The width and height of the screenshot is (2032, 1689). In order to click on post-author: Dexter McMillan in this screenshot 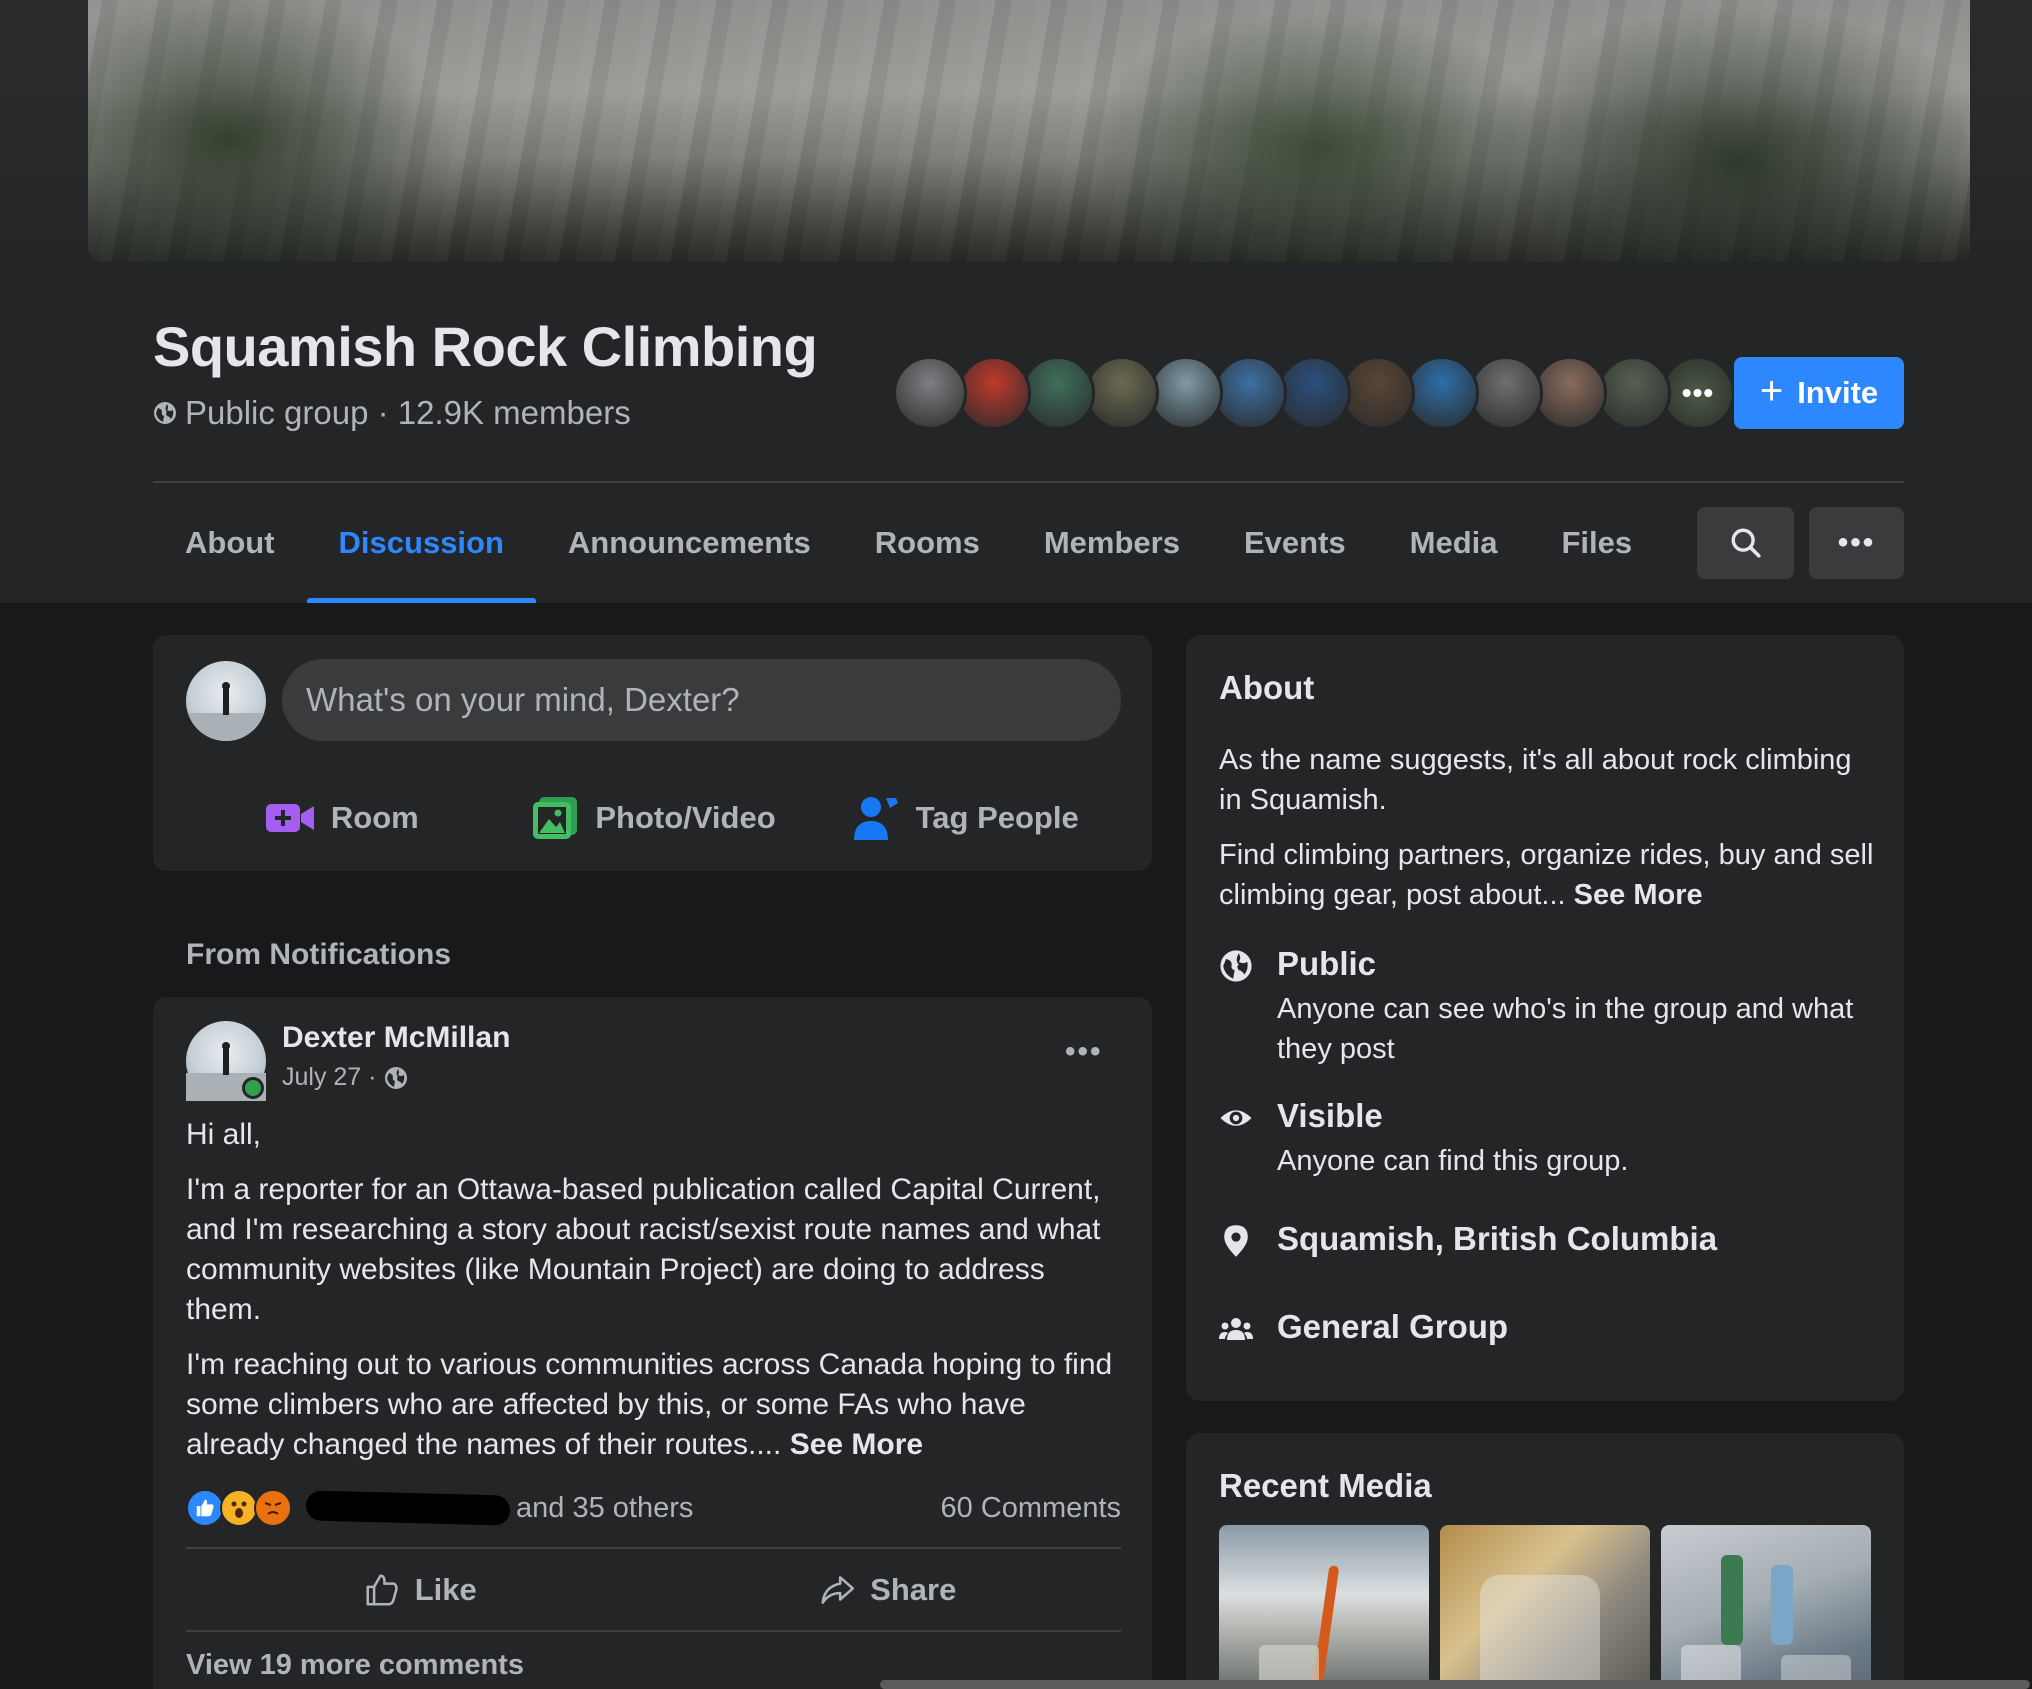, I will do `click(396, 1038)`.